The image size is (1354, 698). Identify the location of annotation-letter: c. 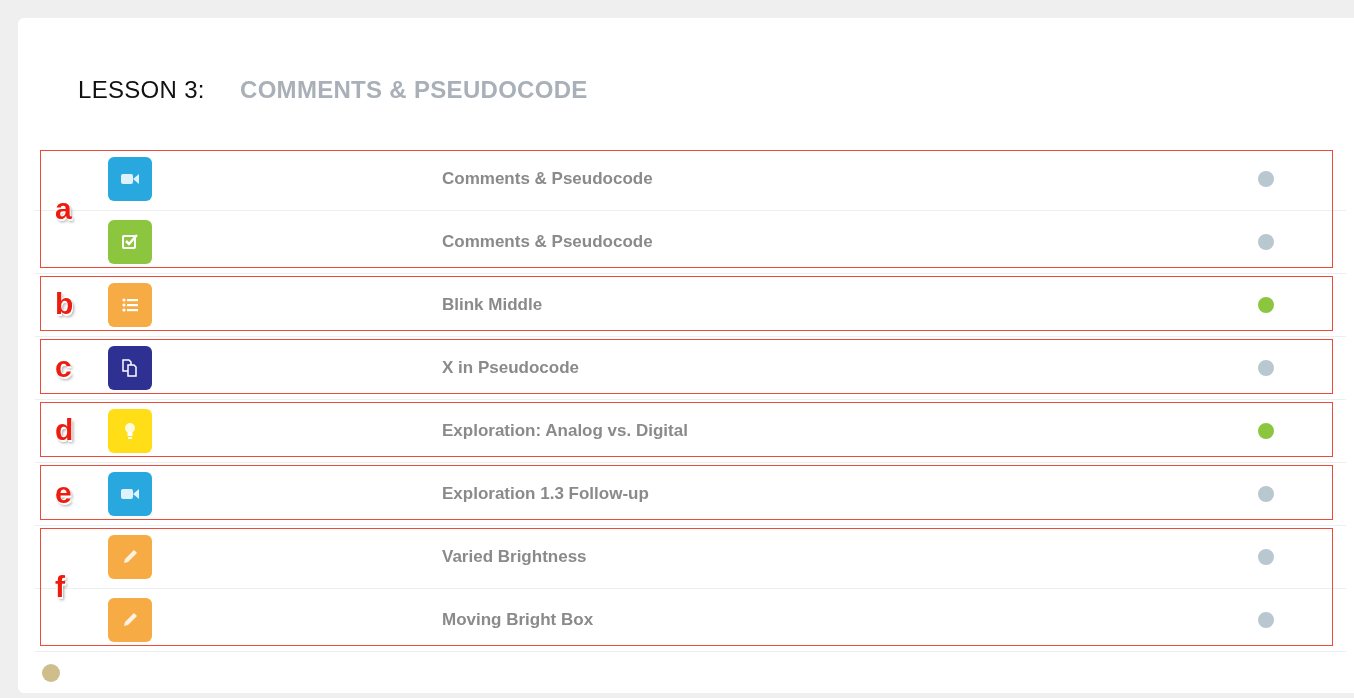
(63, 366).